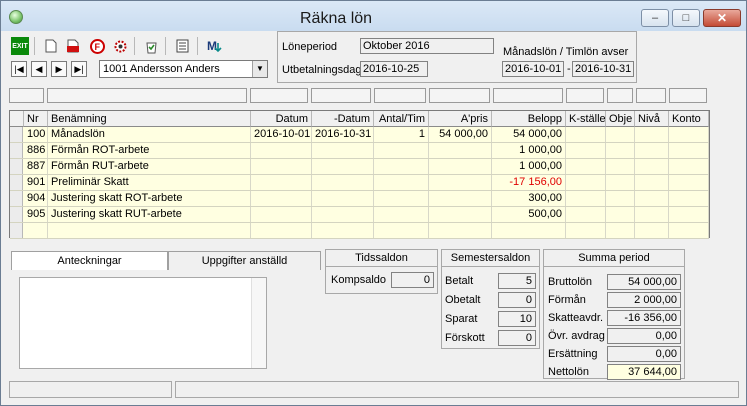  Describe the element at coordinates (36, 119) in the screenshot. I see `column-header-nr: Nr` at that location.